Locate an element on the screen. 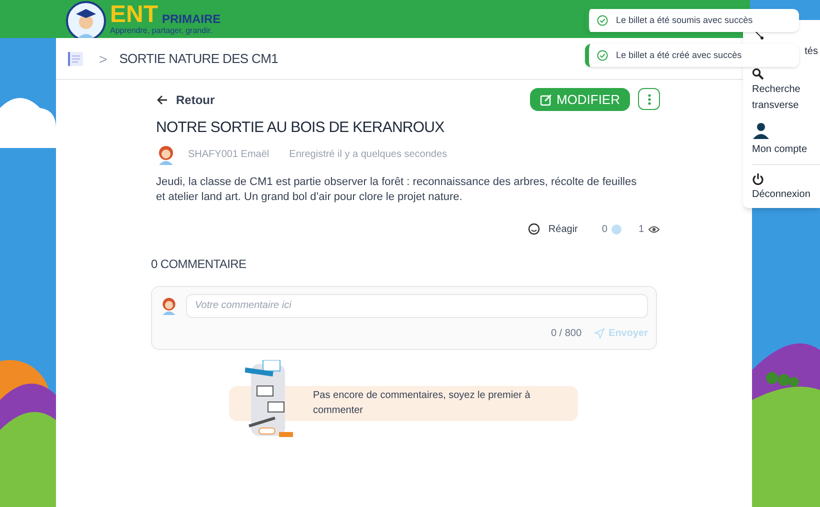  person-icon is located at coordinates (761, 131).